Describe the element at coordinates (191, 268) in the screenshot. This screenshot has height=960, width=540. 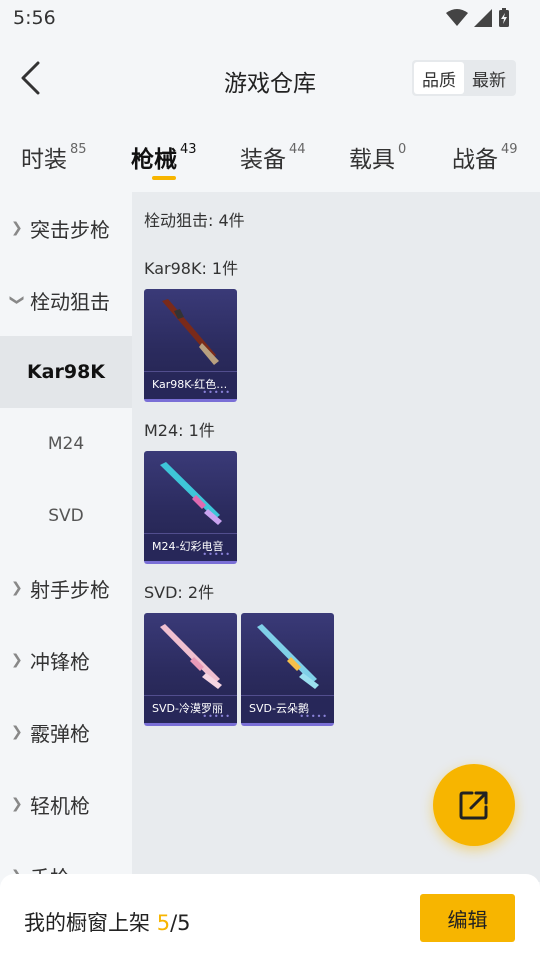
I see `group-title: Kar98K: 1件` at that location.